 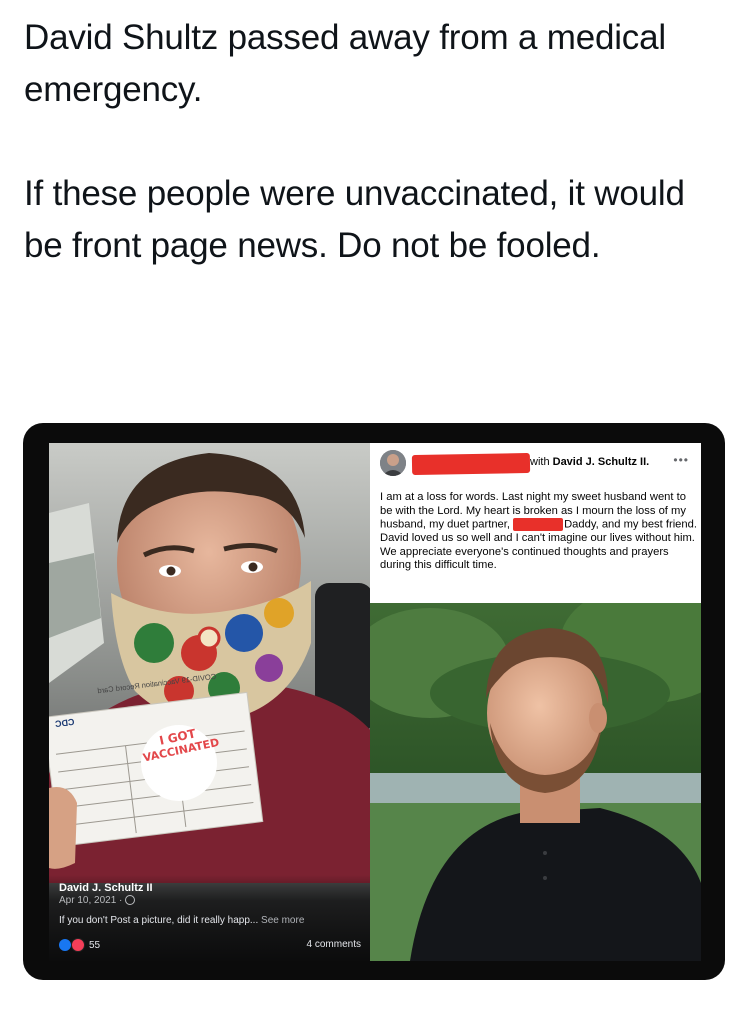 What do you see at coordinates (95, 945) in the screenshot?
I see `reaction-count: 55` at bounding box center [95, 945].